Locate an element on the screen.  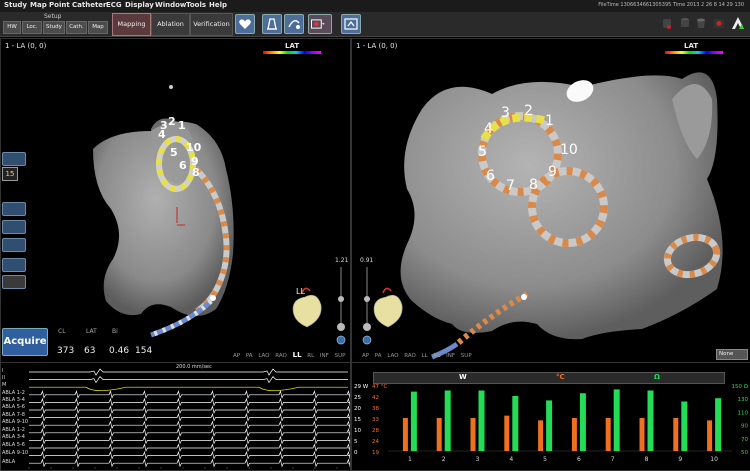
menu-help: Help is located at coordinates (218, 5).